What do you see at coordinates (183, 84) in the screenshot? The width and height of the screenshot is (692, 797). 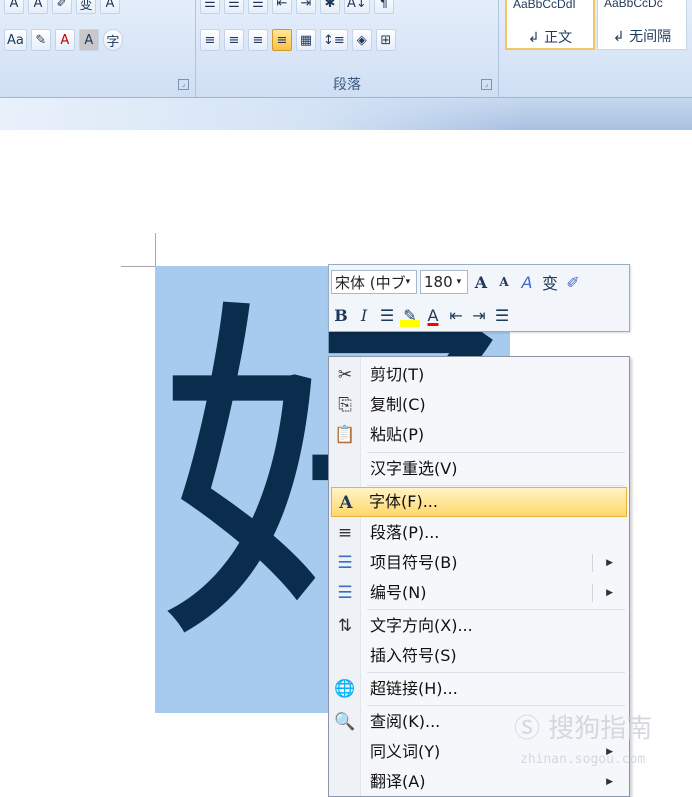 I see `font-dialog-launcher: ⌟` at bounding box center [183, 84].